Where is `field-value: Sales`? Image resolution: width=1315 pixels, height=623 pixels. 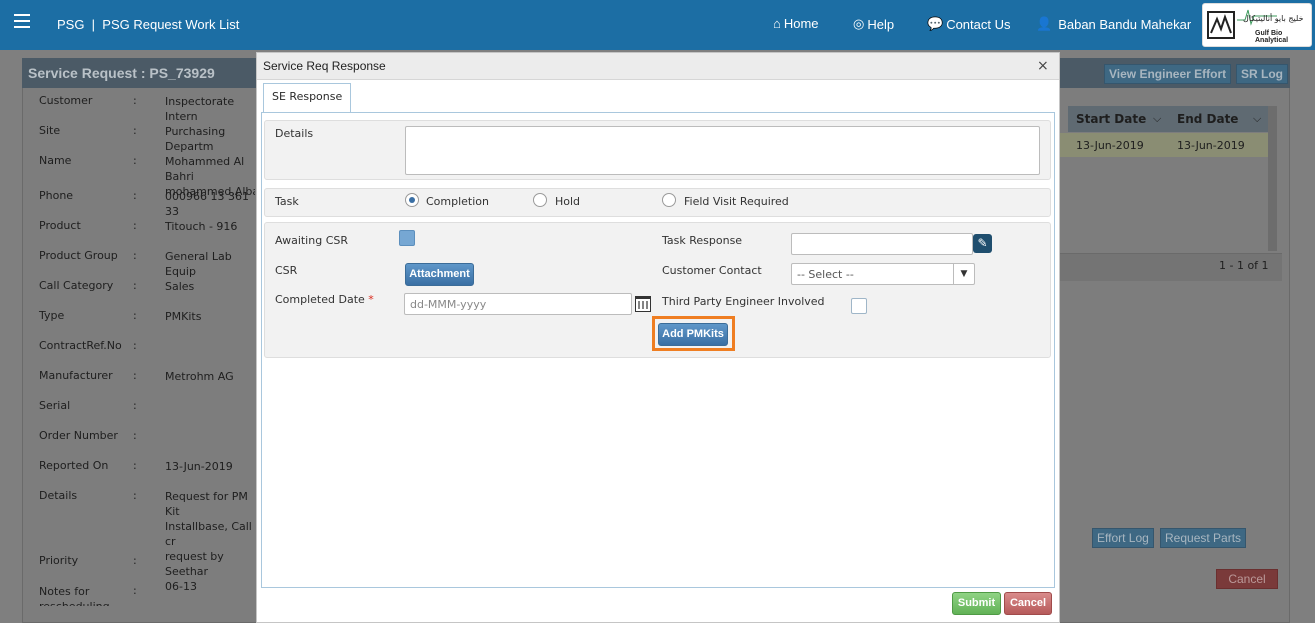
field-value: Sales is located at coordinates (180, 286).